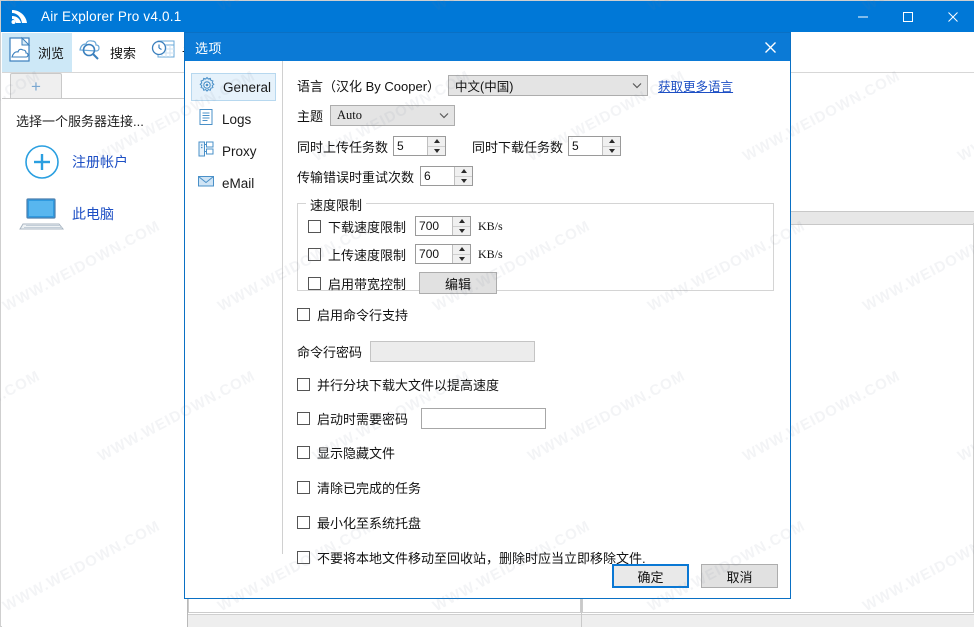 This screenshot has width=974, height=627. Describe the element at coordinates (447, 176) in the screenshot. I see `retries-stepper: 6` at that location.